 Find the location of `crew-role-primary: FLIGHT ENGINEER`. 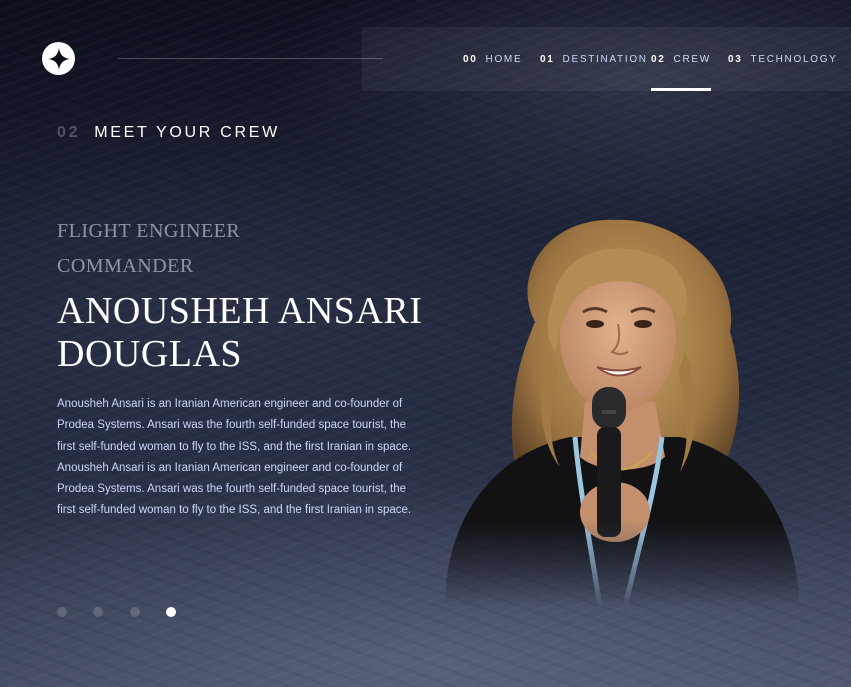

crew-role-primary: FLIGHT ENGINEER is located at coordinates (149, 231).